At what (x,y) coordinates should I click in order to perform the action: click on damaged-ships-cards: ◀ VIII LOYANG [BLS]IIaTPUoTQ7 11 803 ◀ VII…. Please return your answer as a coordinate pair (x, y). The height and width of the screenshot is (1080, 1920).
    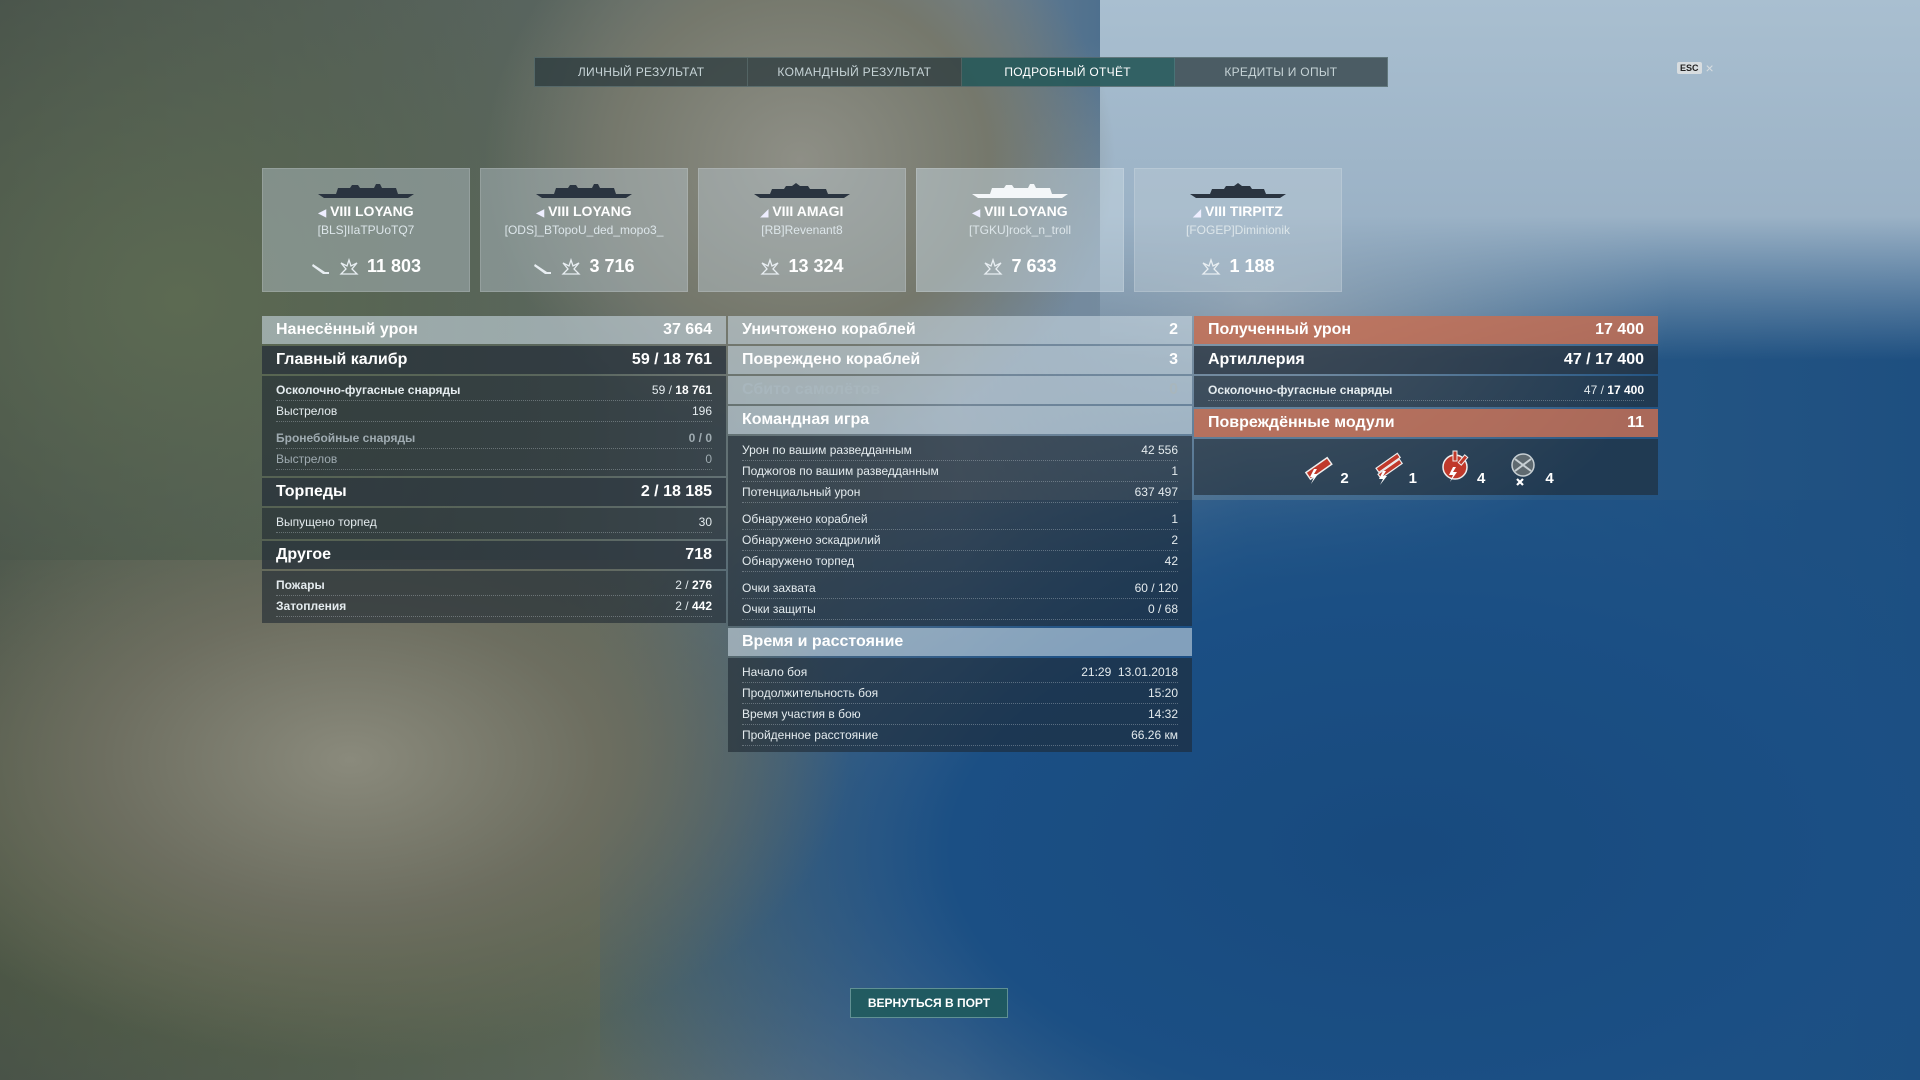
    Looking at the image, I should click on (802, 230).